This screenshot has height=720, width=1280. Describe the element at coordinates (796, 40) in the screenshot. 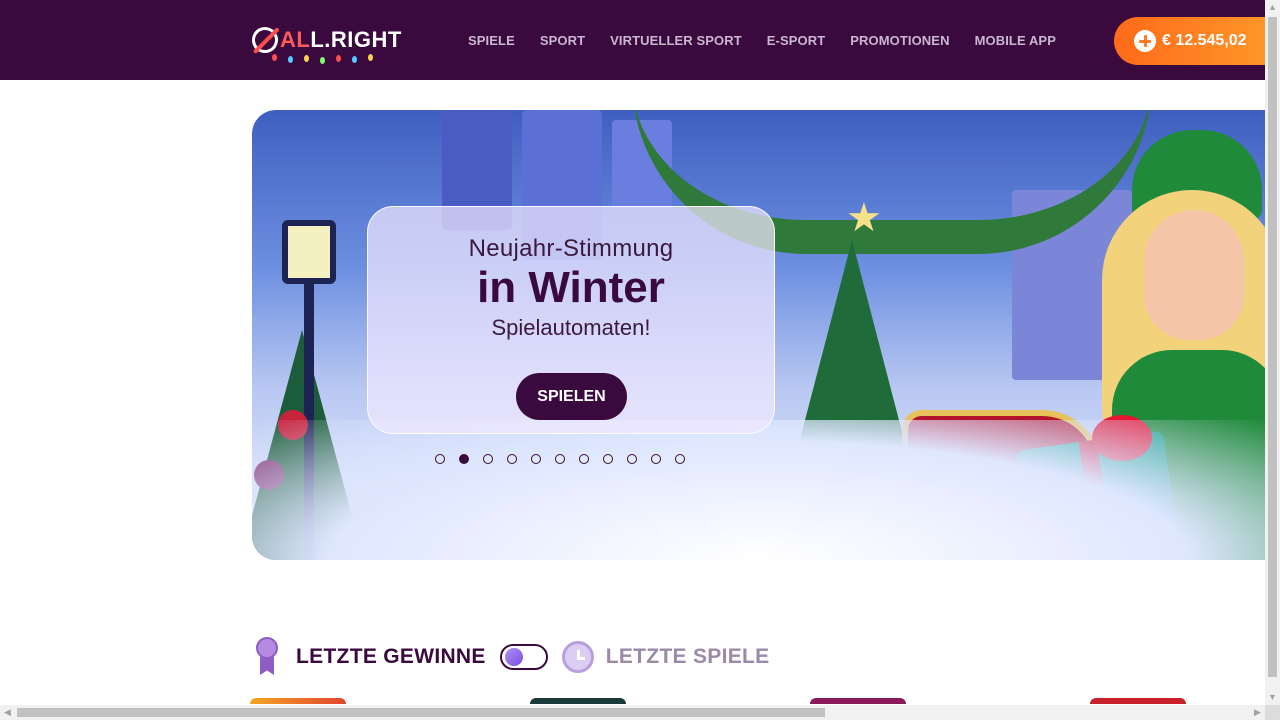

I see `nav-item-e-sport: E-SPORT` at that location.